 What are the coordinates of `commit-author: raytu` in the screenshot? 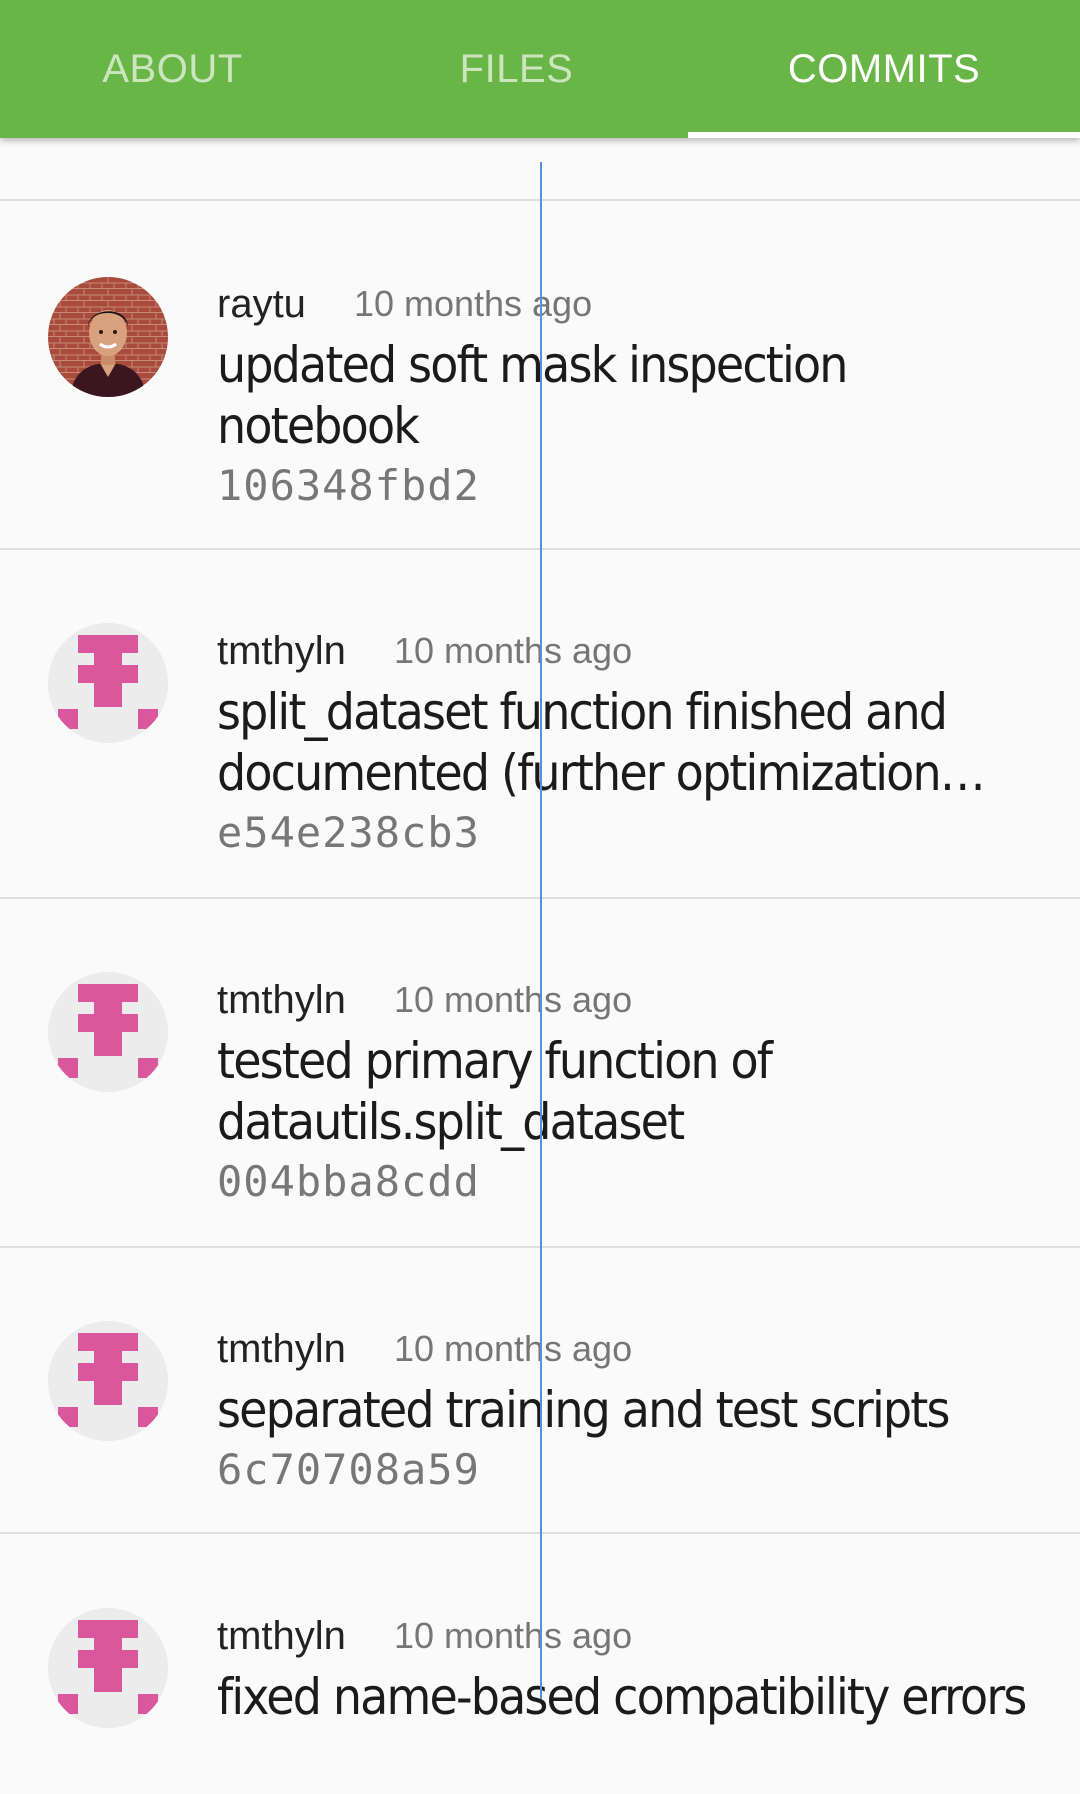 It's located at (261, 303).